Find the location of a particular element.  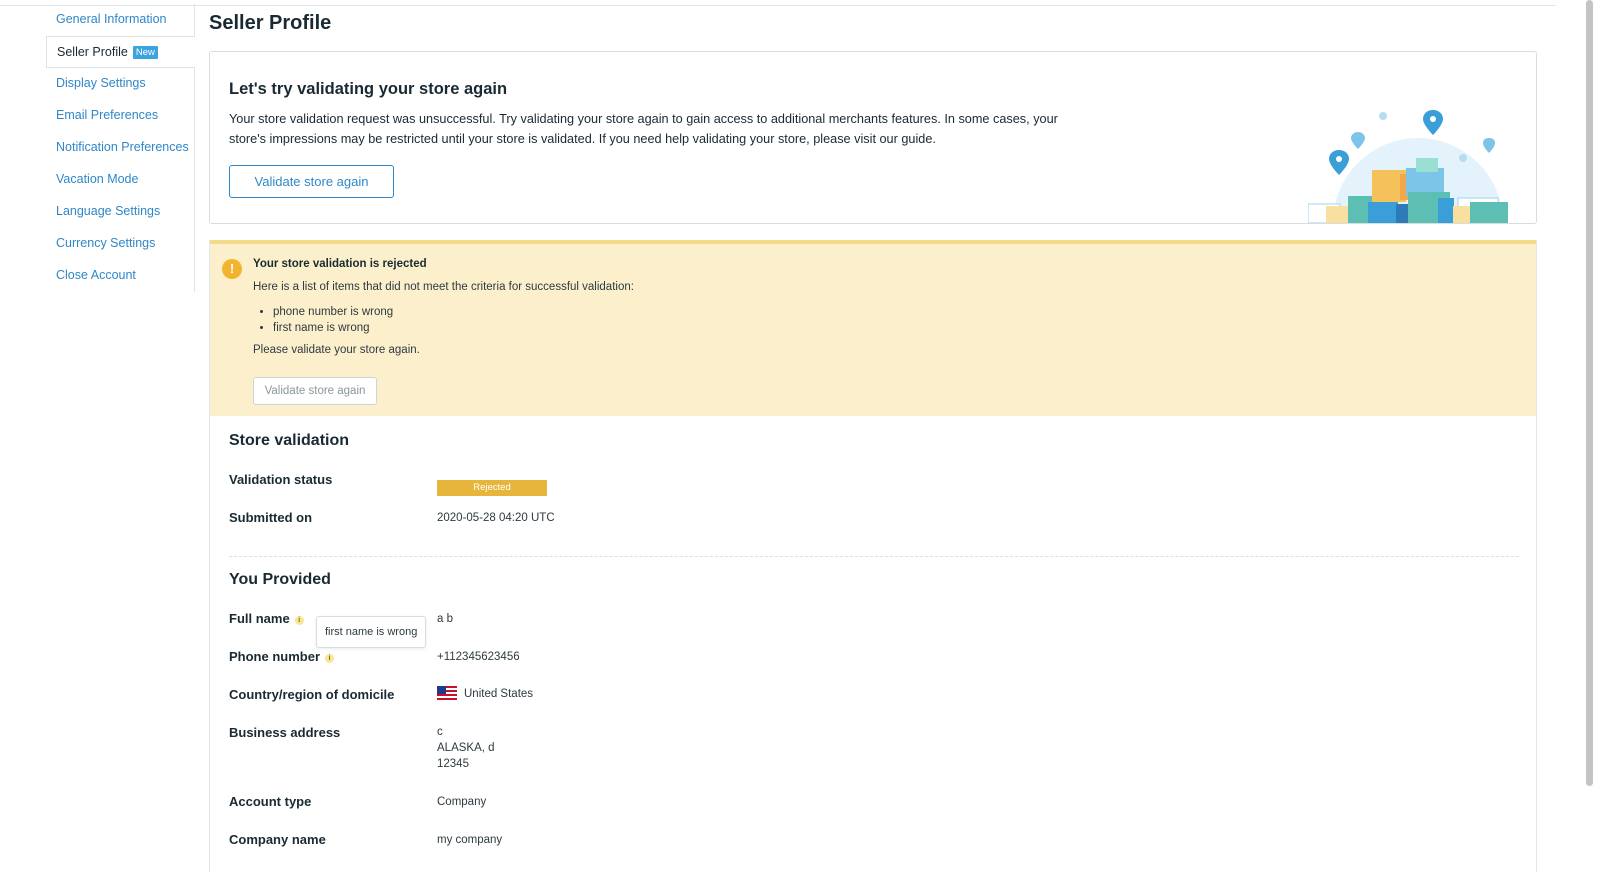

country-label: Country/region of domicile is located at coordinates (312, 694).